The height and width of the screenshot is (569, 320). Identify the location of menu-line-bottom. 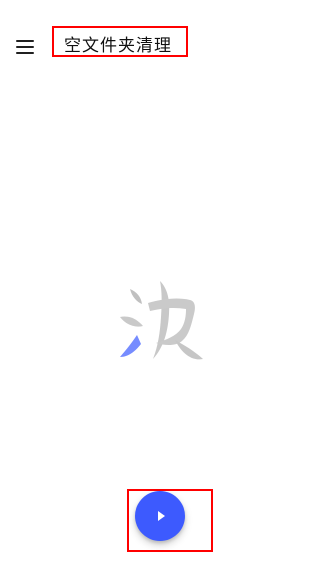
(25, 53).